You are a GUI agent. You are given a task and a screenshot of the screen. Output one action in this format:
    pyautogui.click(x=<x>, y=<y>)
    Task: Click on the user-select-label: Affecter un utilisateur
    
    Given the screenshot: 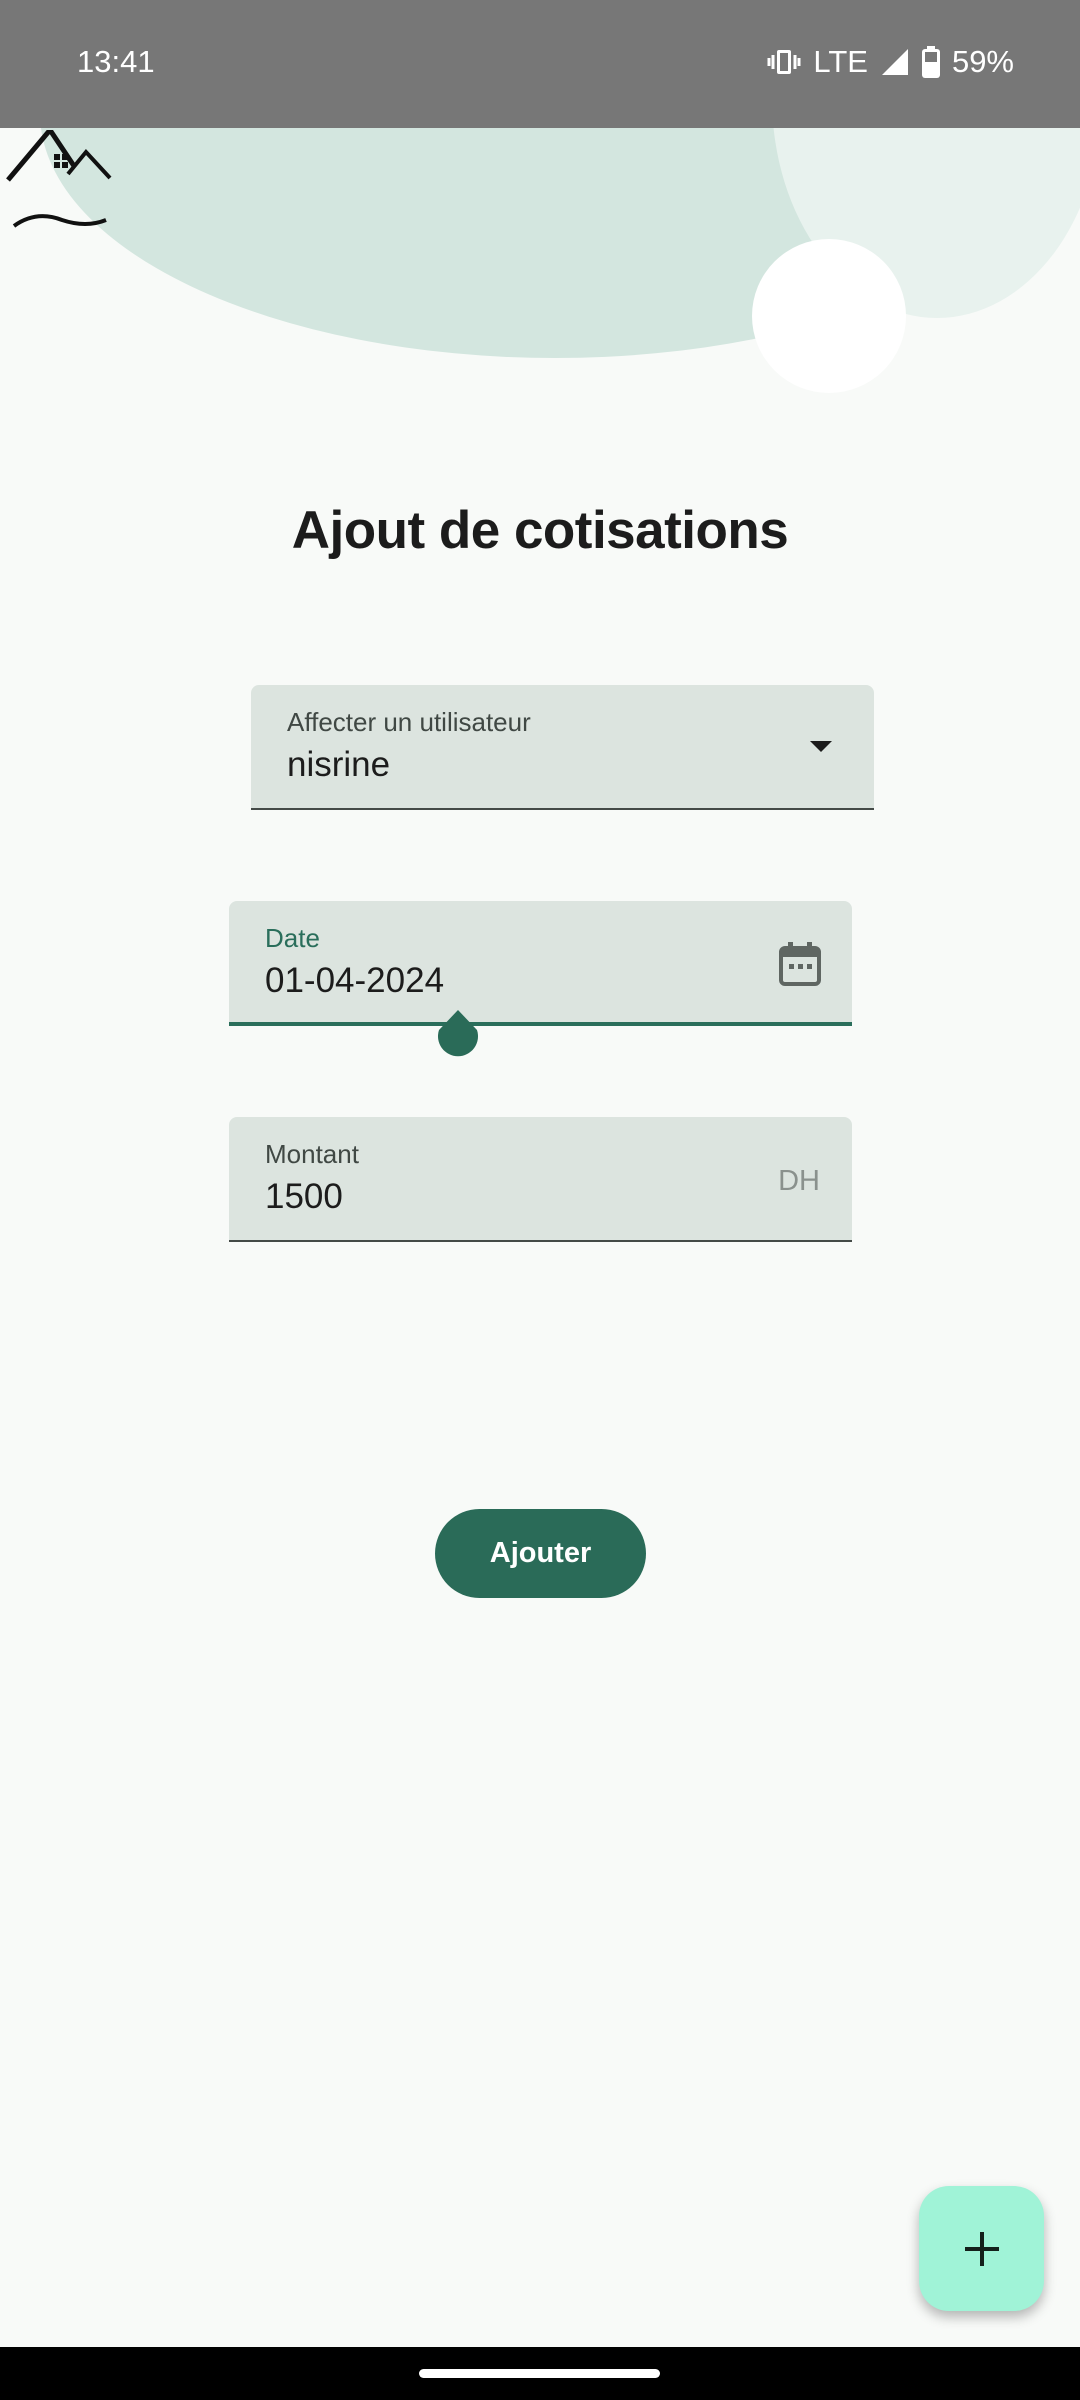 What is the action you would take?
    pyautogui.click(x=409, y=722)
    